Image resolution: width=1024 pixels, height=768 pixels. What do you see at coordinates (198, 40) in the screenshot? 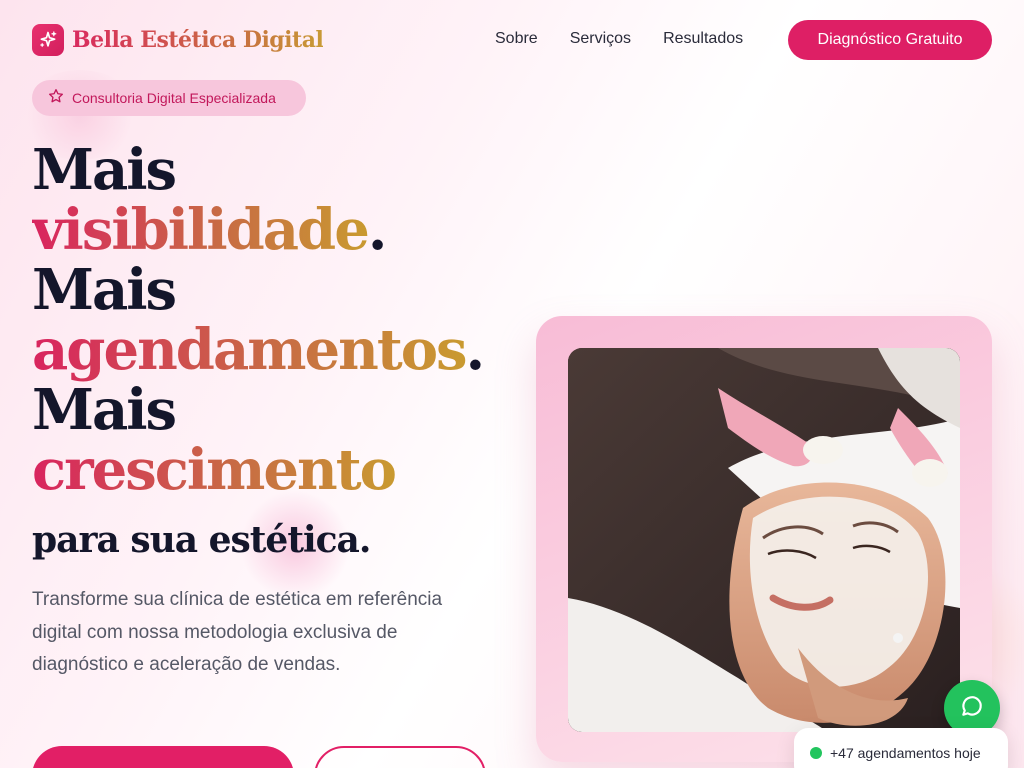
I see `brand-name: Bella Estética Digital` at bounding box center [198, 40].